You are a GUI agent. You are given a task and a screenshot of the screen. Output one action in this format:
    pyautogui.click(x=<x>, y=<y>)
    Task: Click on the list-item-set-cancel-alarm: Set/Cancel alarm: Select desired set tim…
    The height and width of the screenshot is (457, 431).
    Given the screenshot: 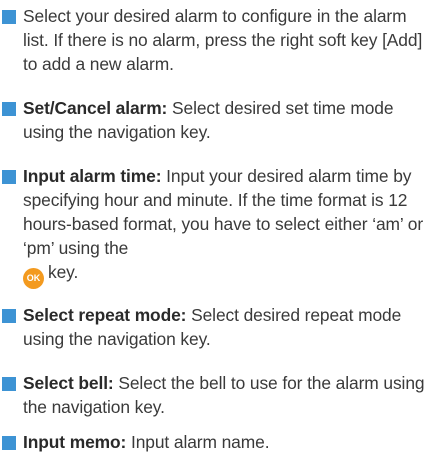 What is the action you would take?
    pyautogui.click(x=215, y=120)
    